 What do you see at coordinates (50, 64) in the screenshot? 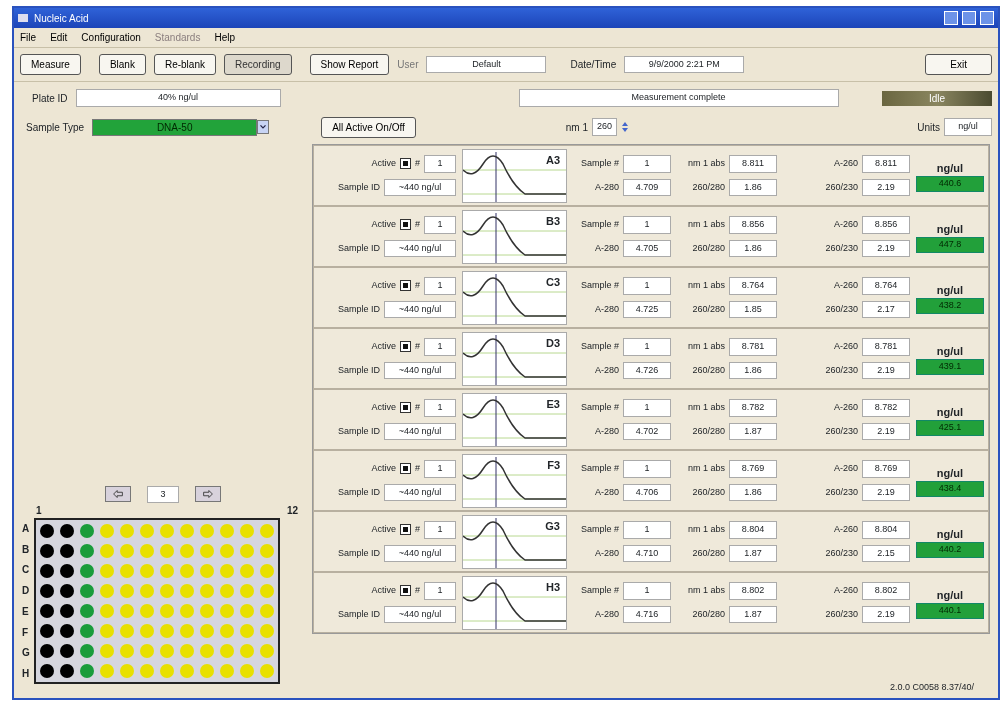
I see `toolbar-button: Measure` at bounding box center [50, 64].